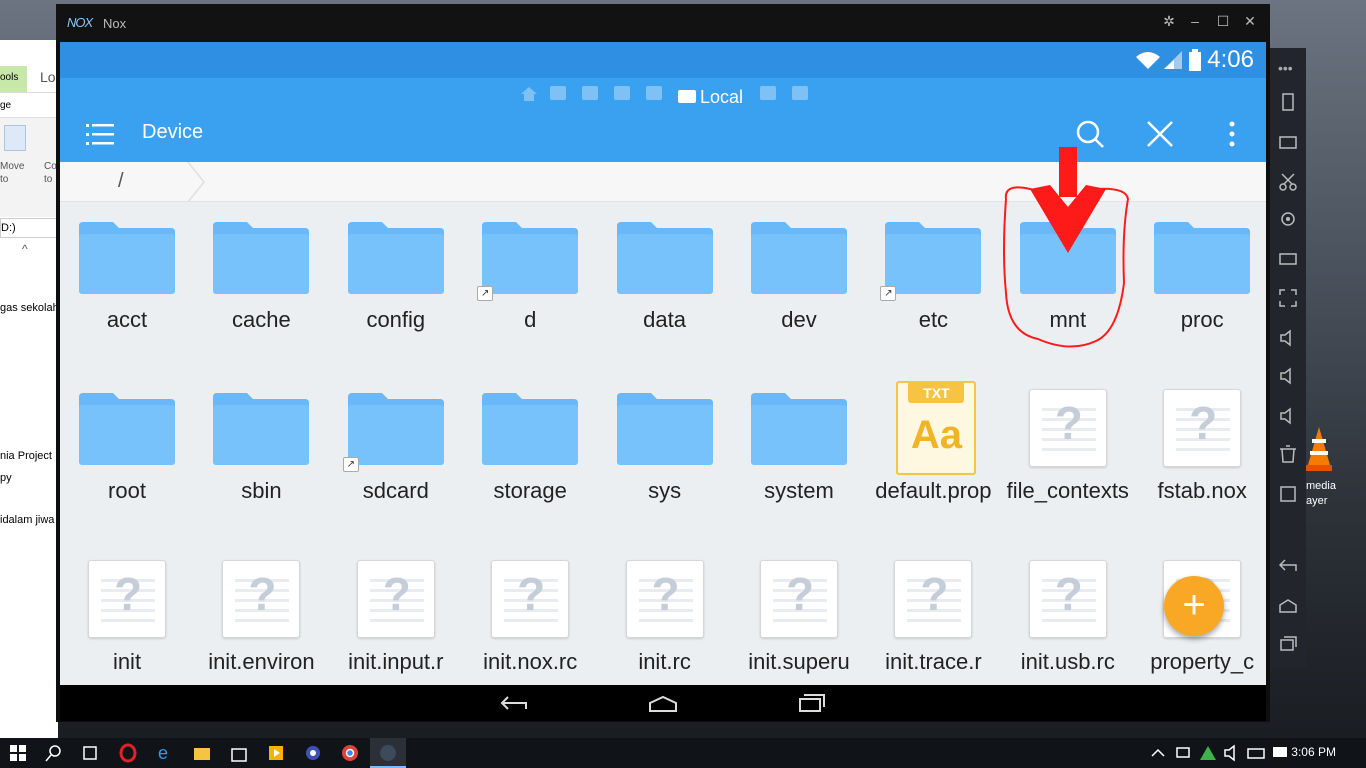  What do you see at coordinates (1208, 753) in the screenshot?
I see `tray-app-icon` at bounding box center [1208, 753].